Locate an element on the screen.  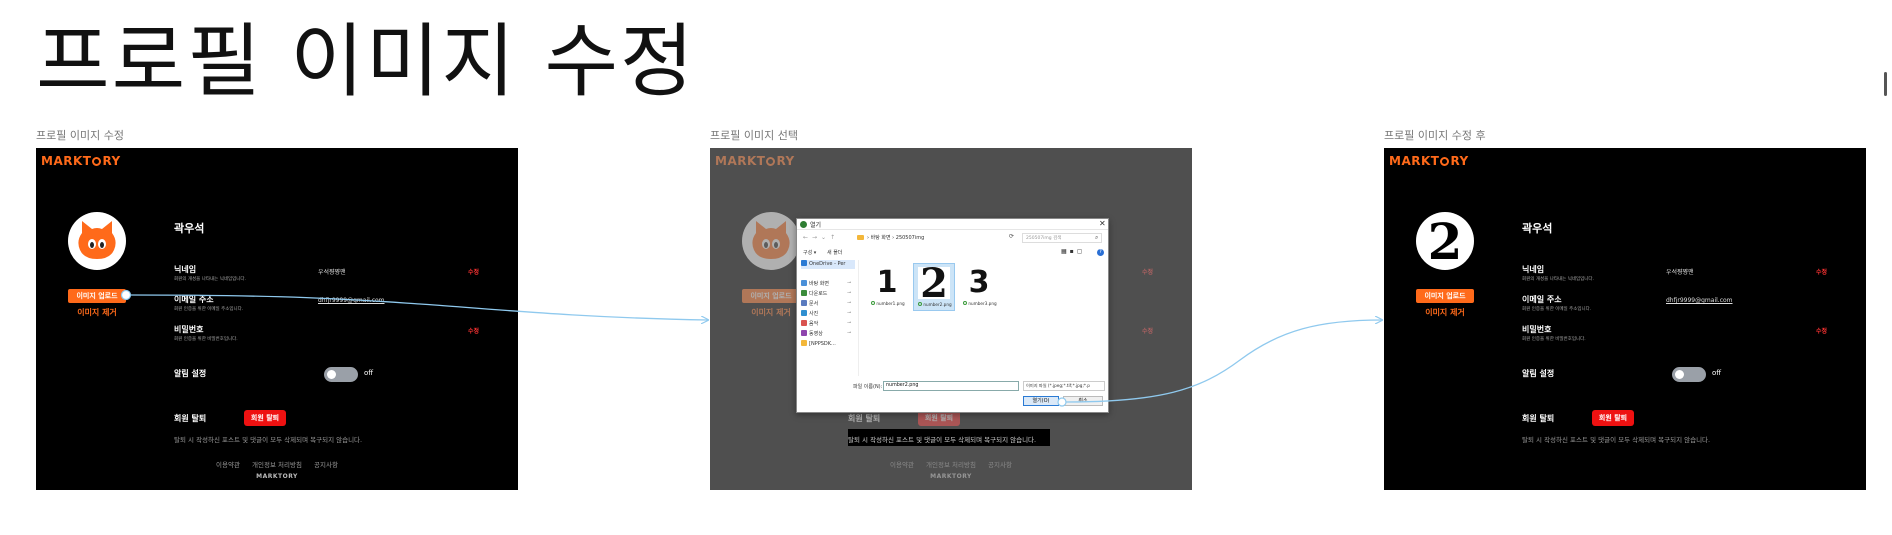
video-icon is located at coordinates (804, 333).